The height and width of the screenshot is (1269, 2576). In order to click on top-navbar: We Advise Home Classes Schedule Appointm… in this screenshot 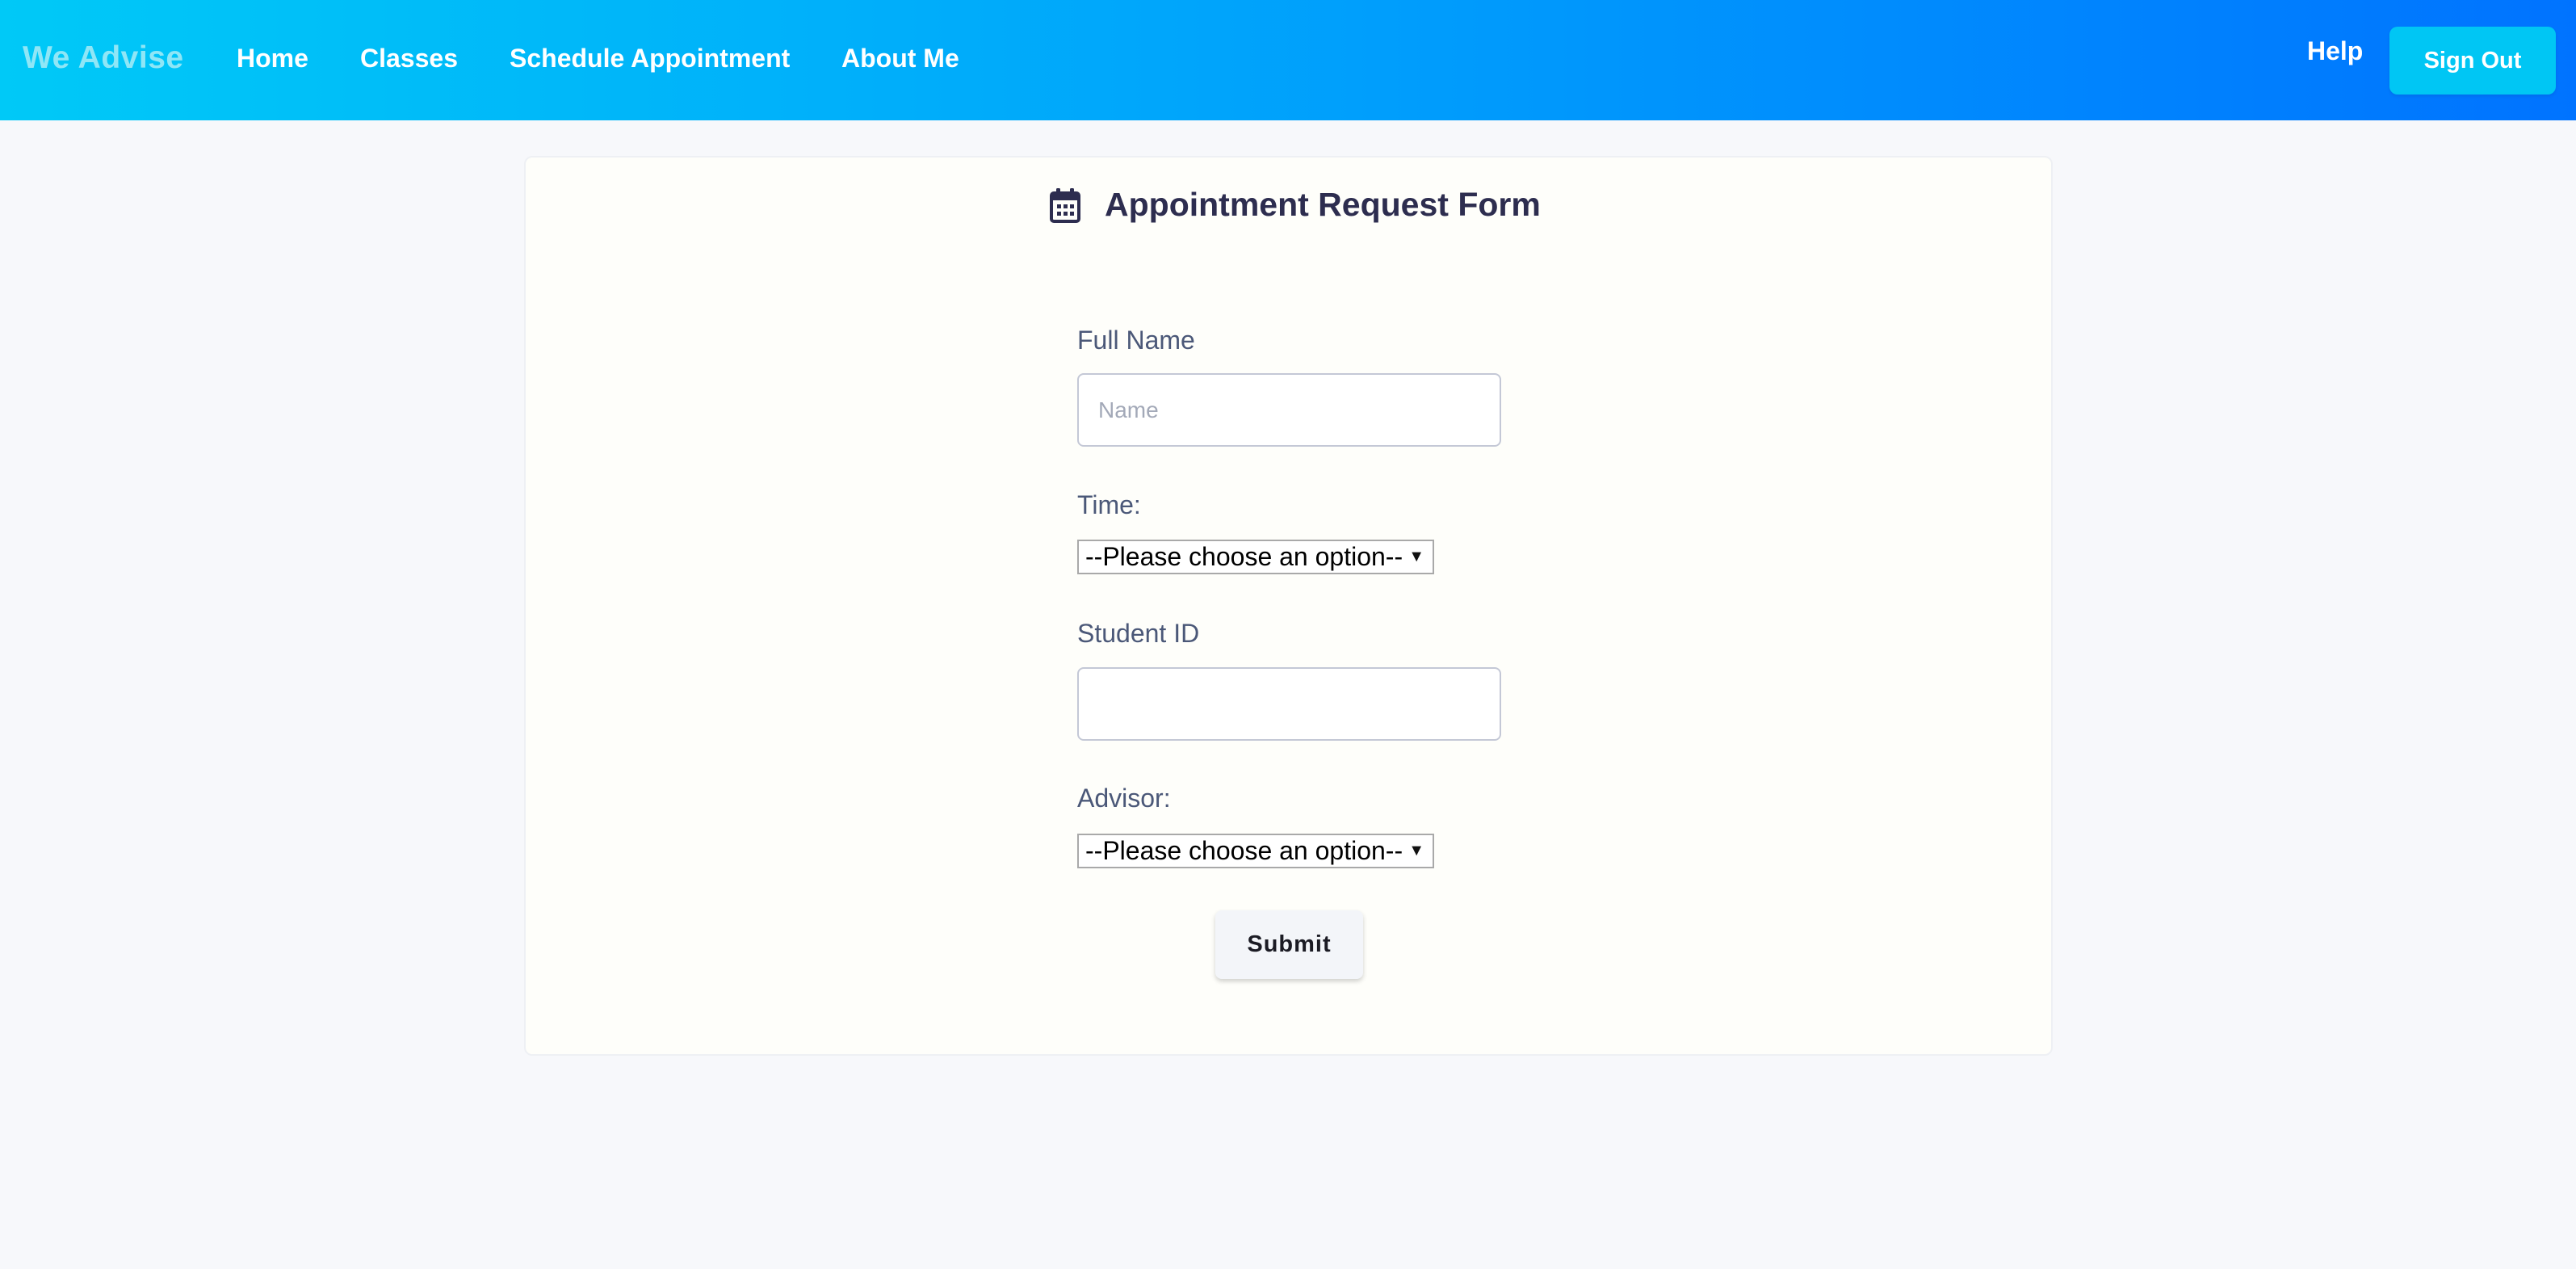, I will do `click(1288, 60)`.